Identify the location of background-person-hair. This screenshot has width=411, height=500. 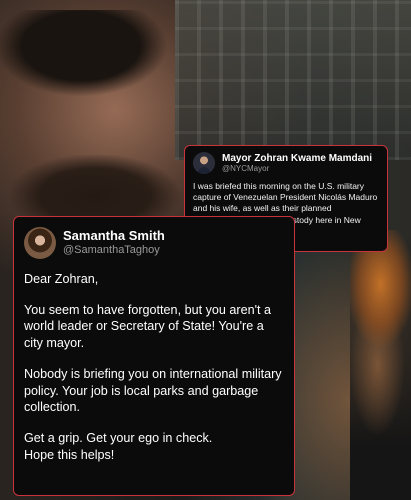
(90, 55).